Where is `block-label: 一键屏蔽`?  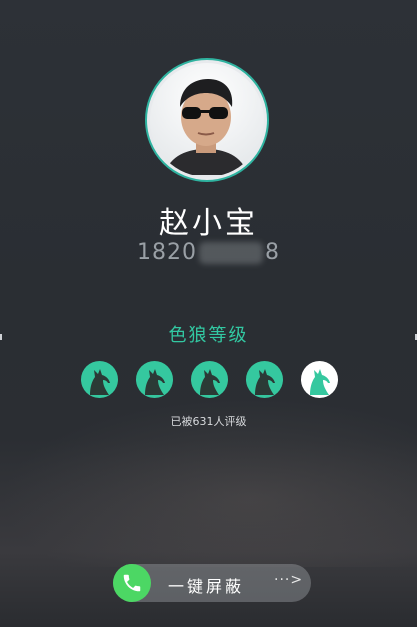
block-label: 一键屏蔽 is located at coordinates (206, 586).